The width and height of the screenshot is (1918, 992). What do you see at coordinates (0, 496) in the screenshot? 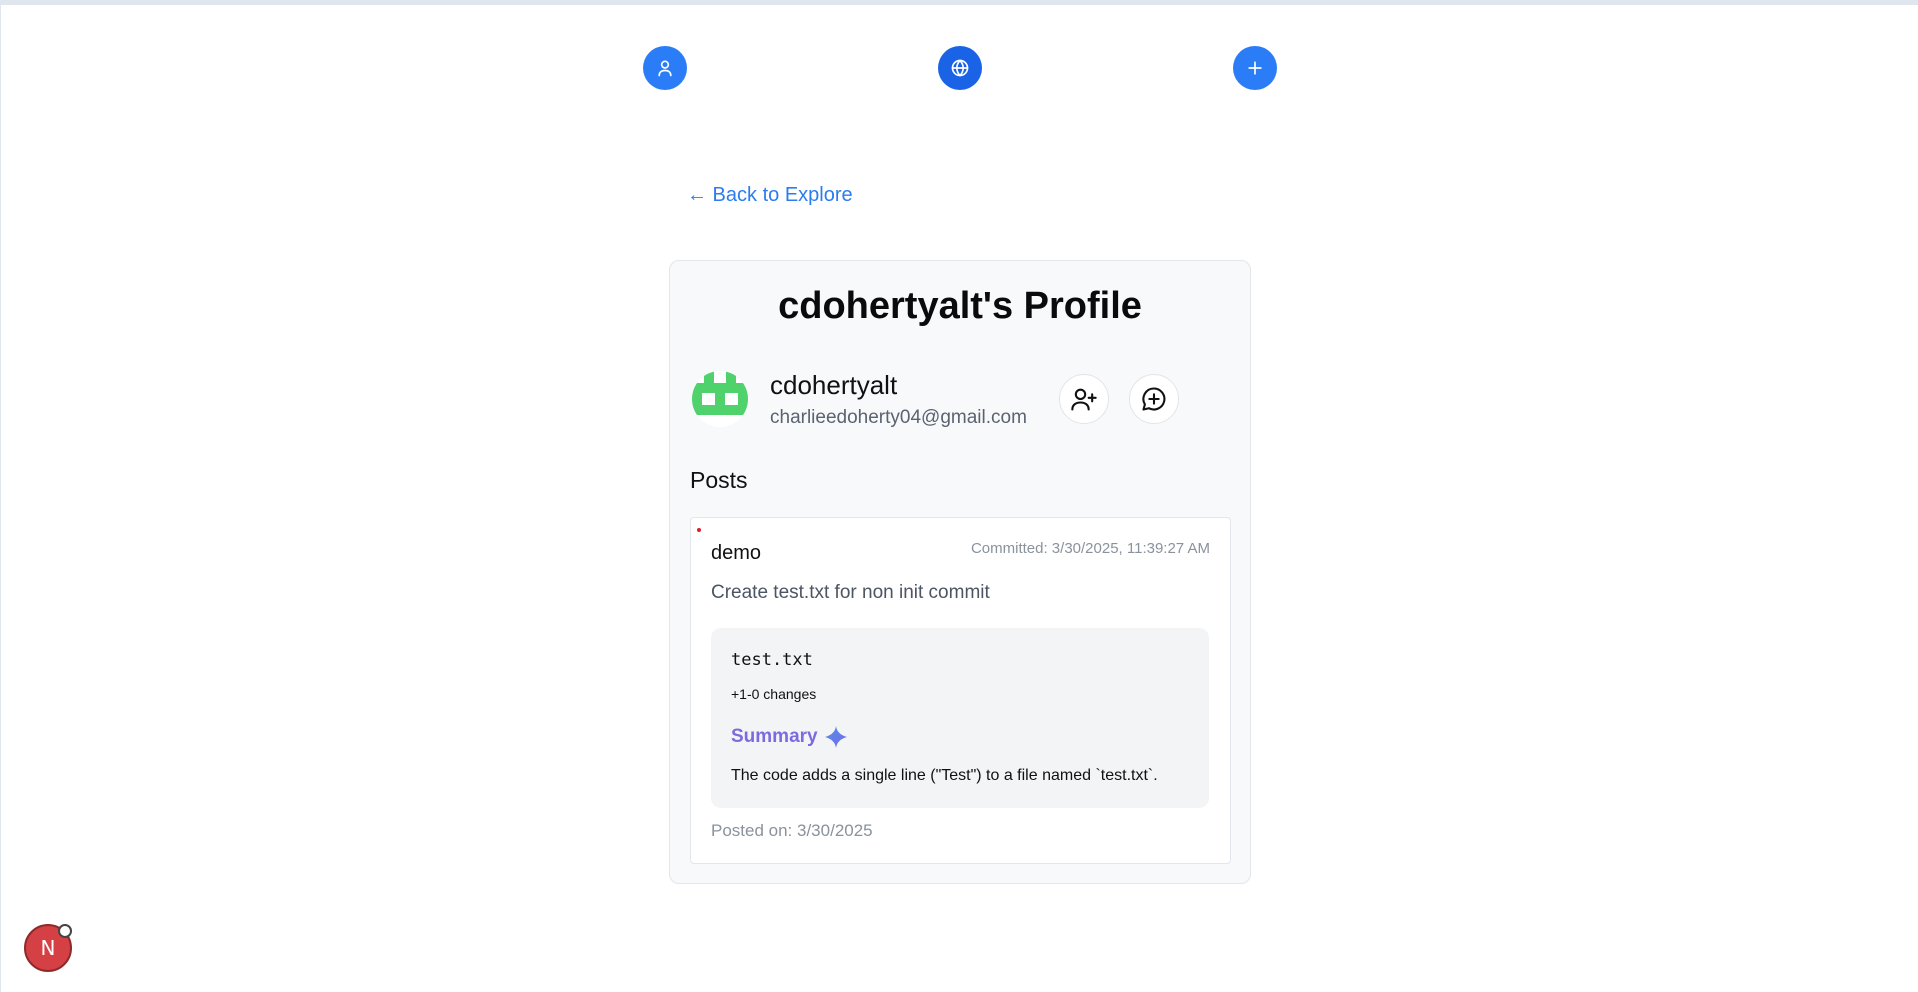
I see `window-left-border` at bounding box center [0, 496].